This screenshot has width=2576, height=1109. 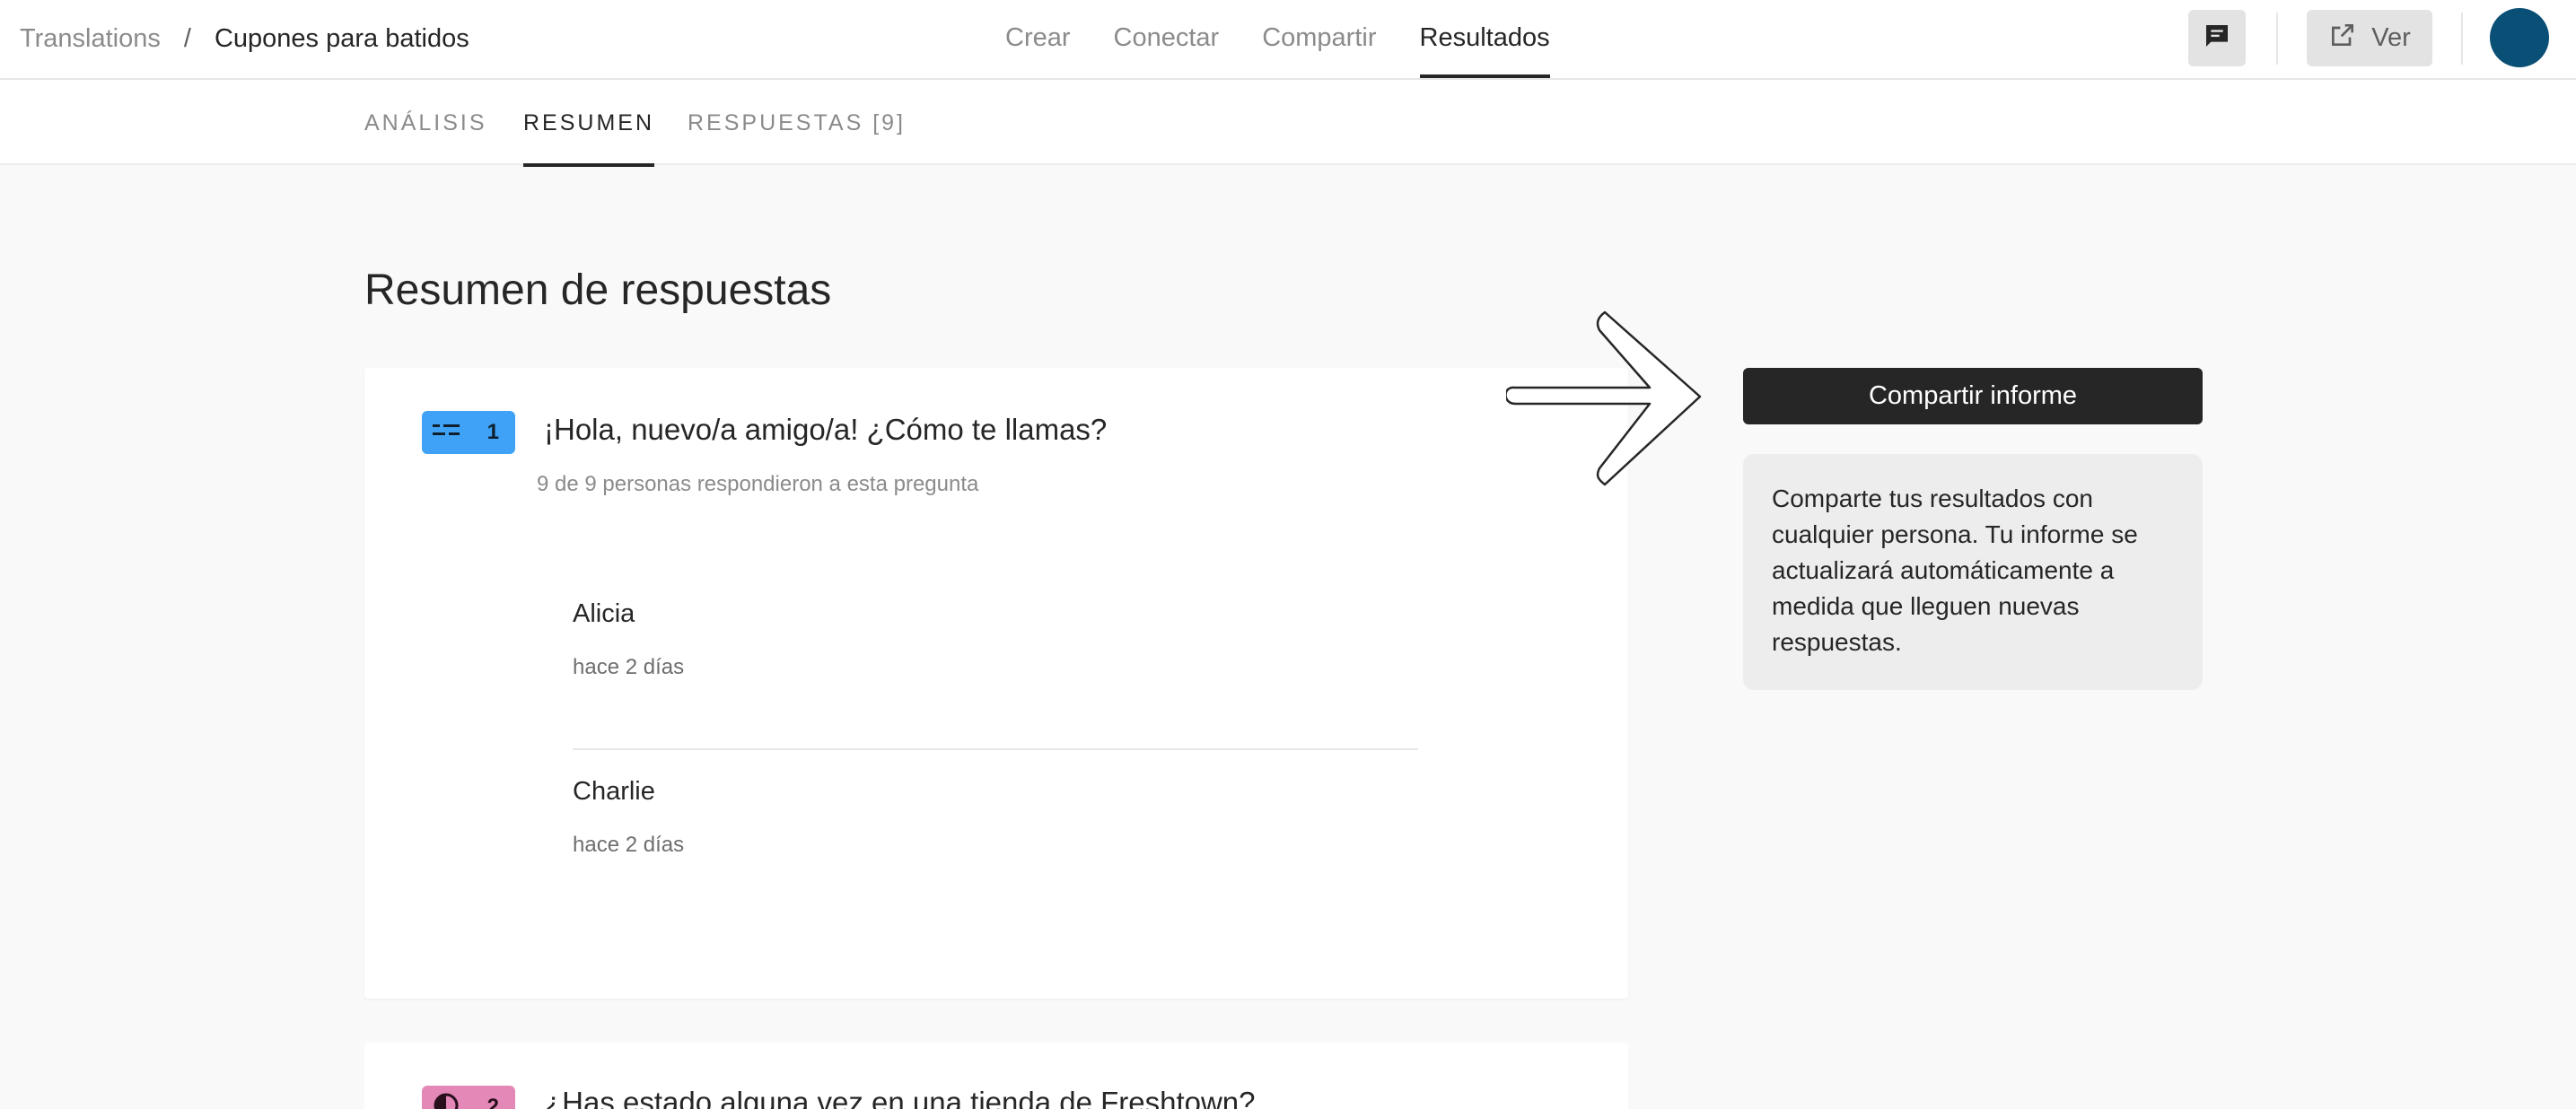 I want to click on question-number: 1, so click(x=492, y=432).